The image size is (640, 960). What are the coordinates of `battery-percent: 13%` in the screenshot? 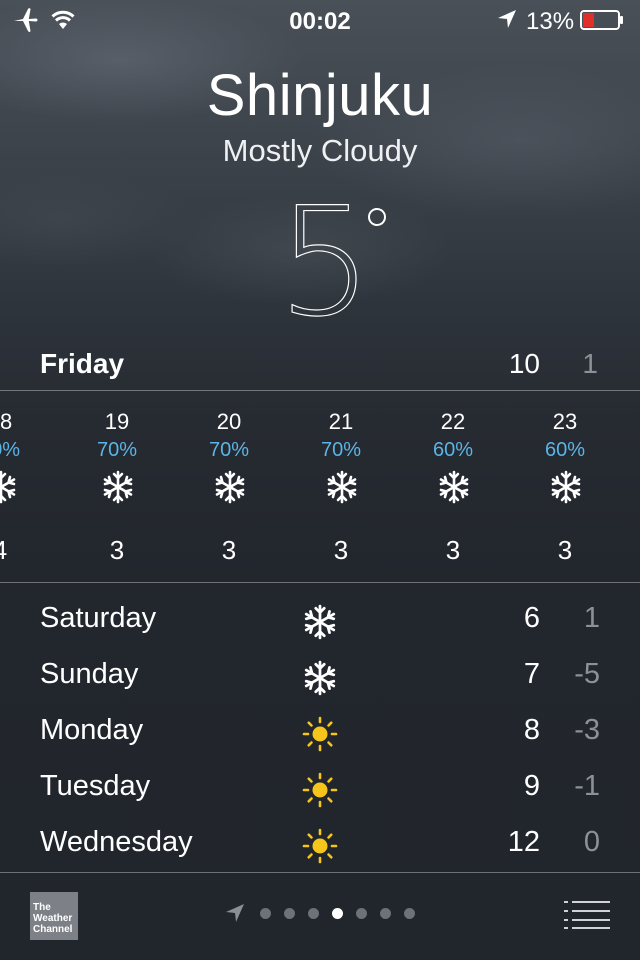 It's located at (550, 21).